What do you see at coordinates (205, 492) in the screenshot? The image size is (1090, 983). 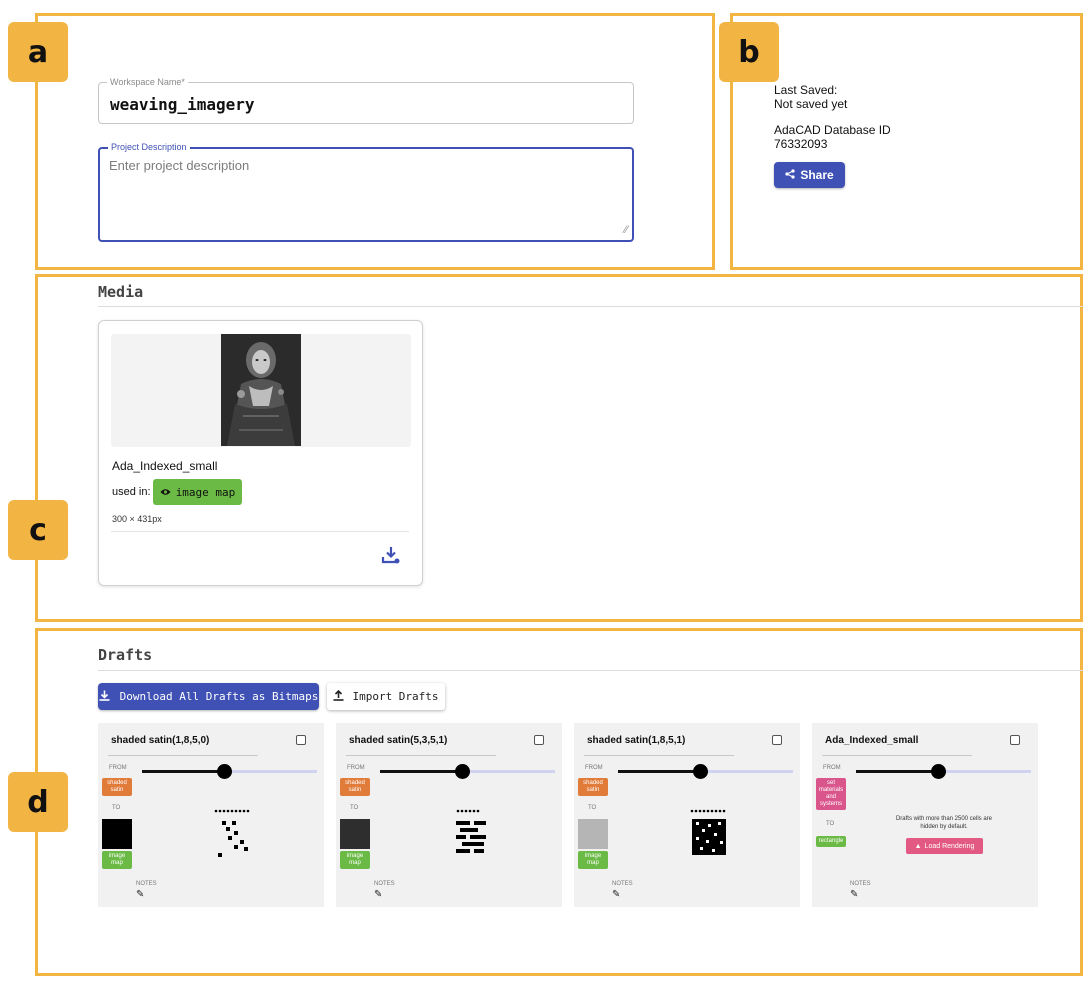 I see `image-map-chip-label: image map` at bounding box center [205, 492].